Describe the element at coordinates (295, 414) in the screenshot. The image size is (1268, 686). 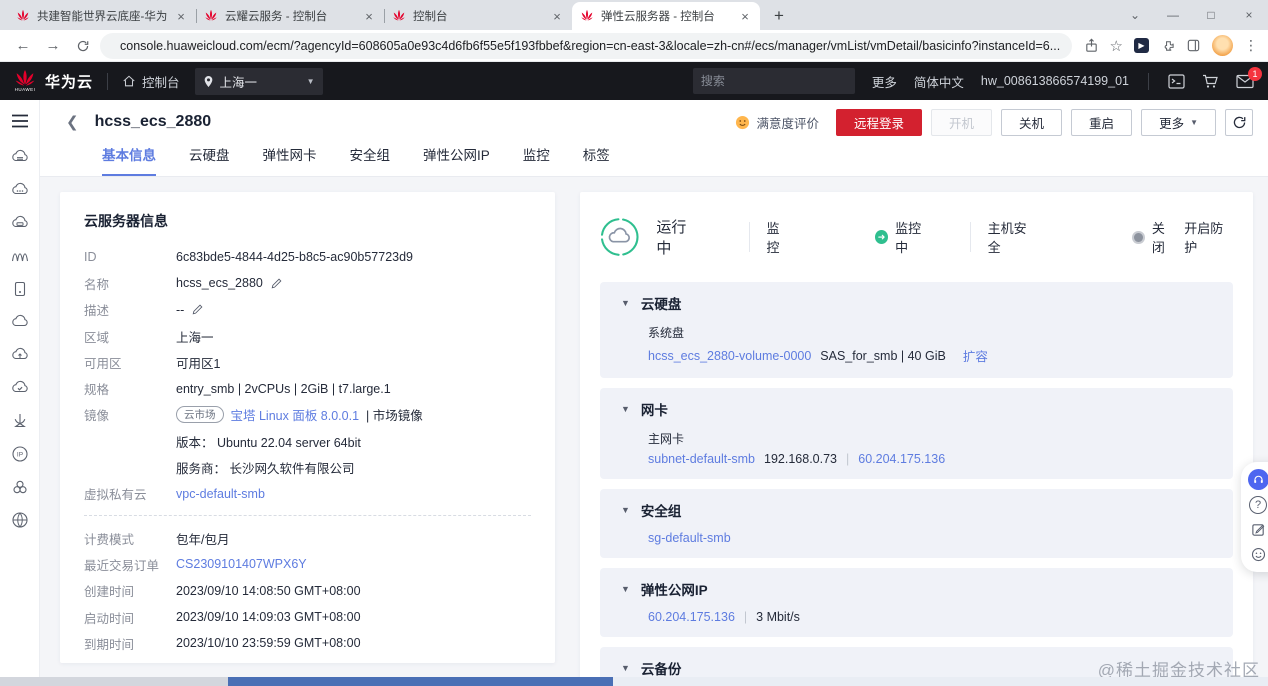
I see `image-link: 宝塔 Linux 面板 8.0.0.1` at that location.